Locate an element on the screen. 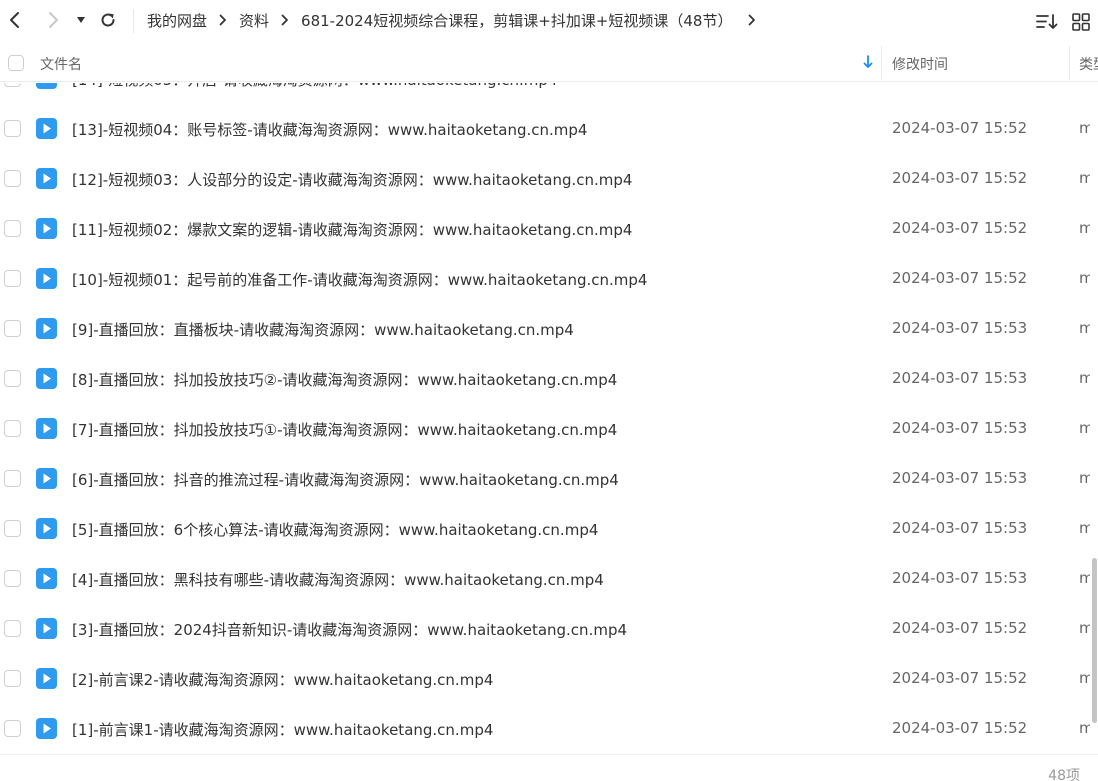 The width and height of the screenshot is (1098, 781). refresh-button is located at coordinates (108, 20).